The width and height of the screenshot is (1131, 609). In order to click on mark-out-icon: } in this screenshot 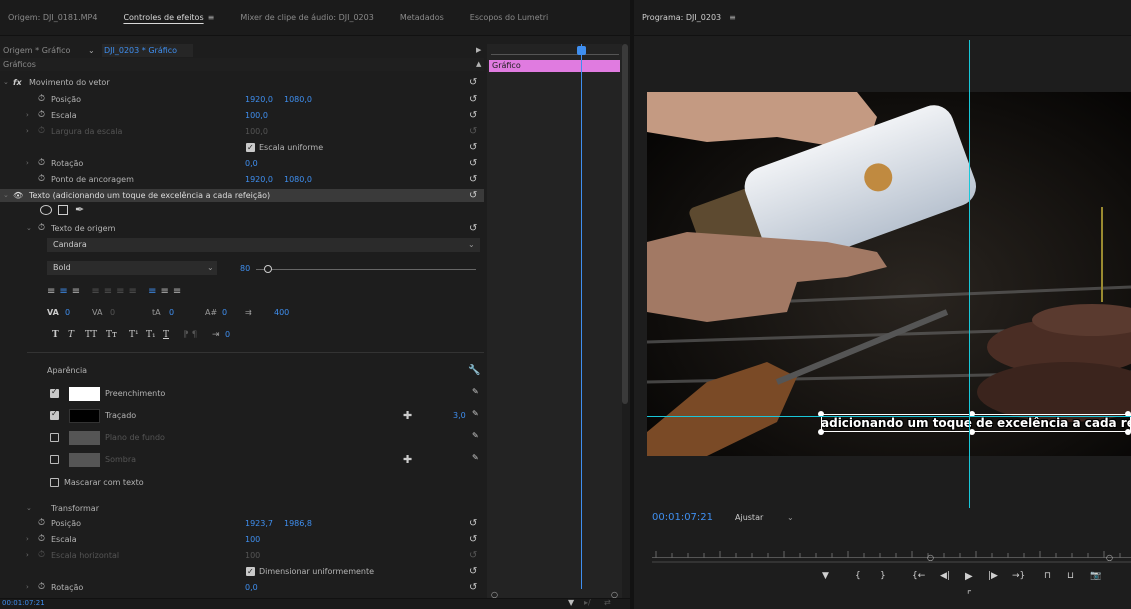, I will do `click(883, 576)`.